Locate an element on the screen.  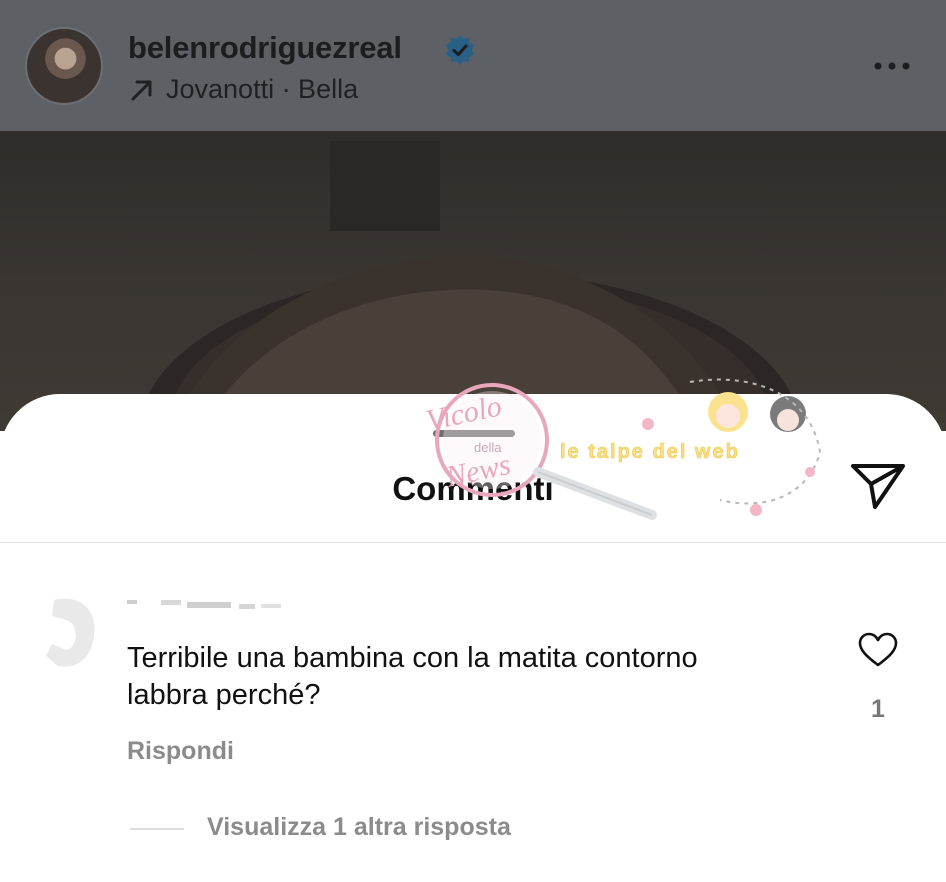
verified-badge-icon is located at coordinates (460, 50).